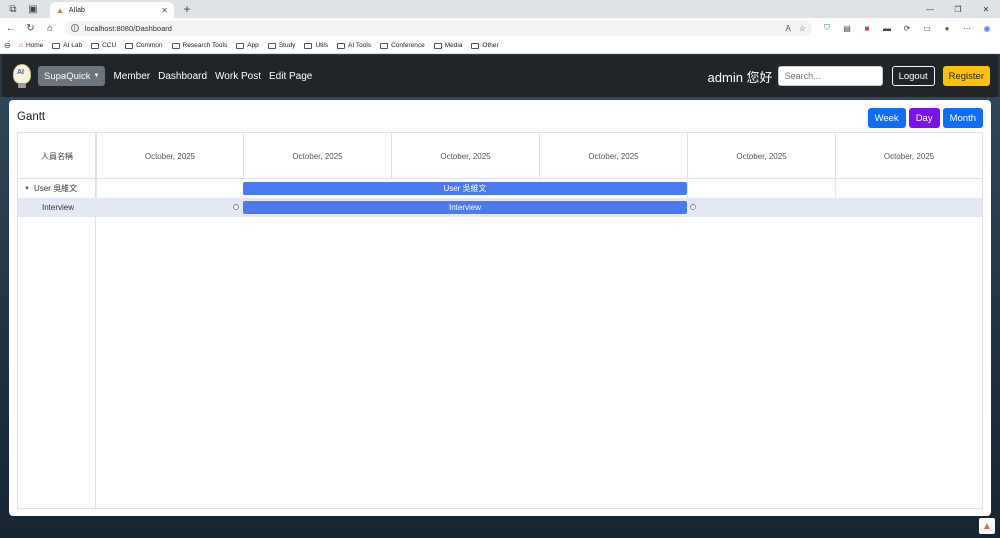 Image resolution: width=1000 pixels, height=538 pixels. Describe the element at coordinates (740, 77) in the screenshot. I see `user-greeting: admin 您好` at that location.